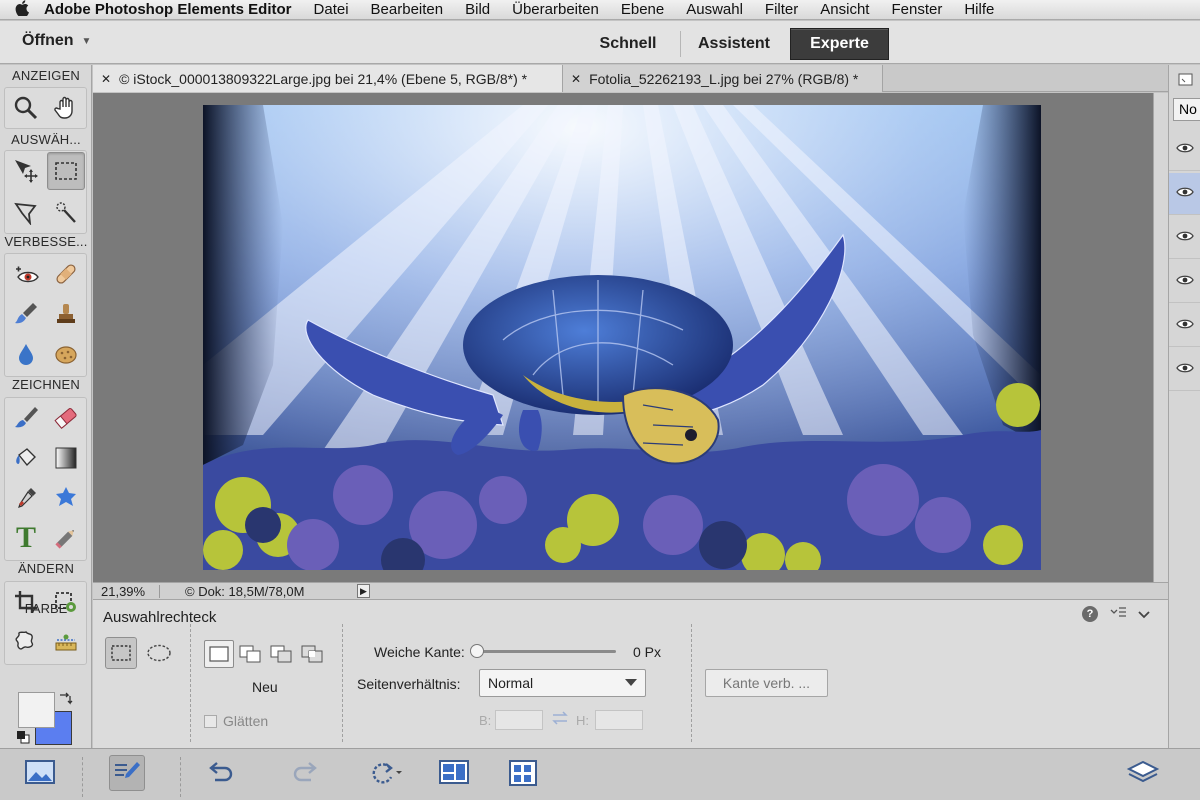  What do you see at coordinates (519, 720) in the screenshot?
I see `width-field` at bounding box center [519, 720].